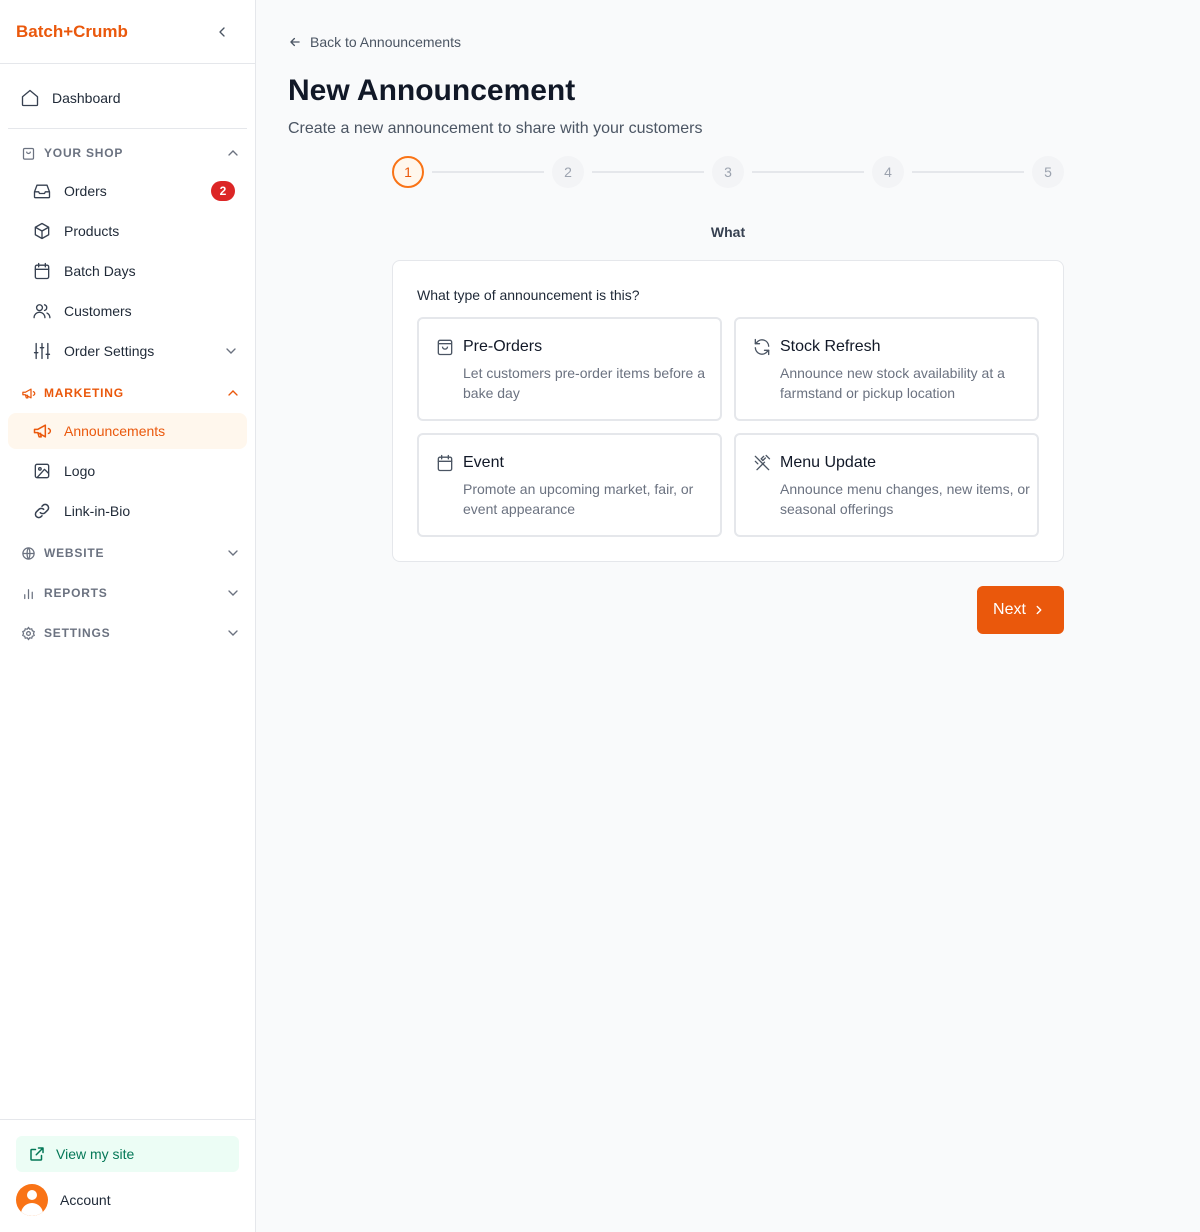 The image size is (1200, 1232). What do you see at coordinates (77, 633) in the screenshot?
I see `section-label: SETTINGS` at bounding box center [77, 633].